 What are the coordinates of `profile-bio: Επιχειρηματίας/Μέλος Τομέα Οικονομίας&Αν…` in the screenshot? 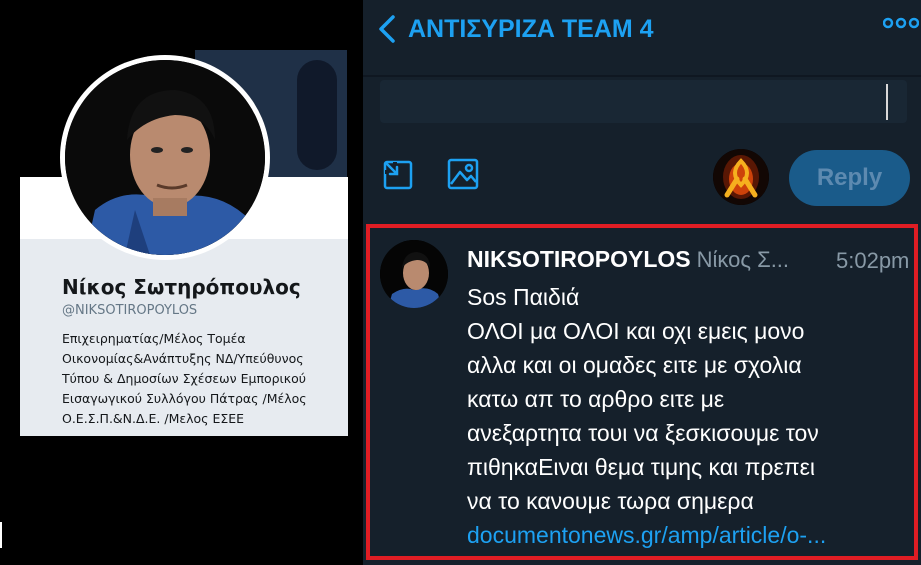 It's located at (197, 379).